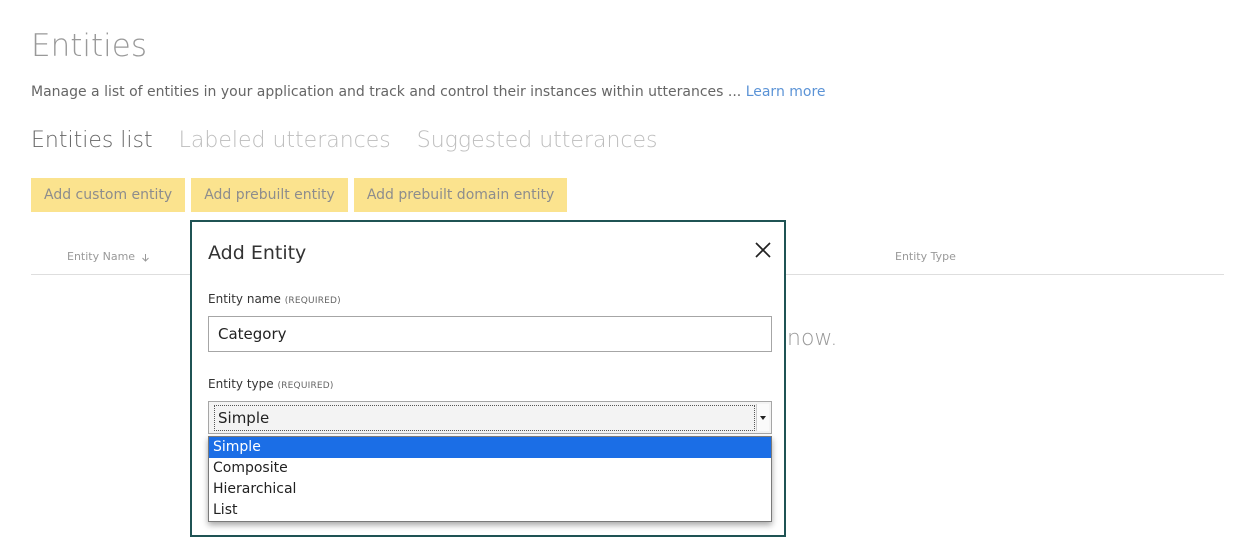  What do you see at coordinates (490, 510) in the screenshot?
I see `dropdown-option-list: List` at bounding box center [490, 510].